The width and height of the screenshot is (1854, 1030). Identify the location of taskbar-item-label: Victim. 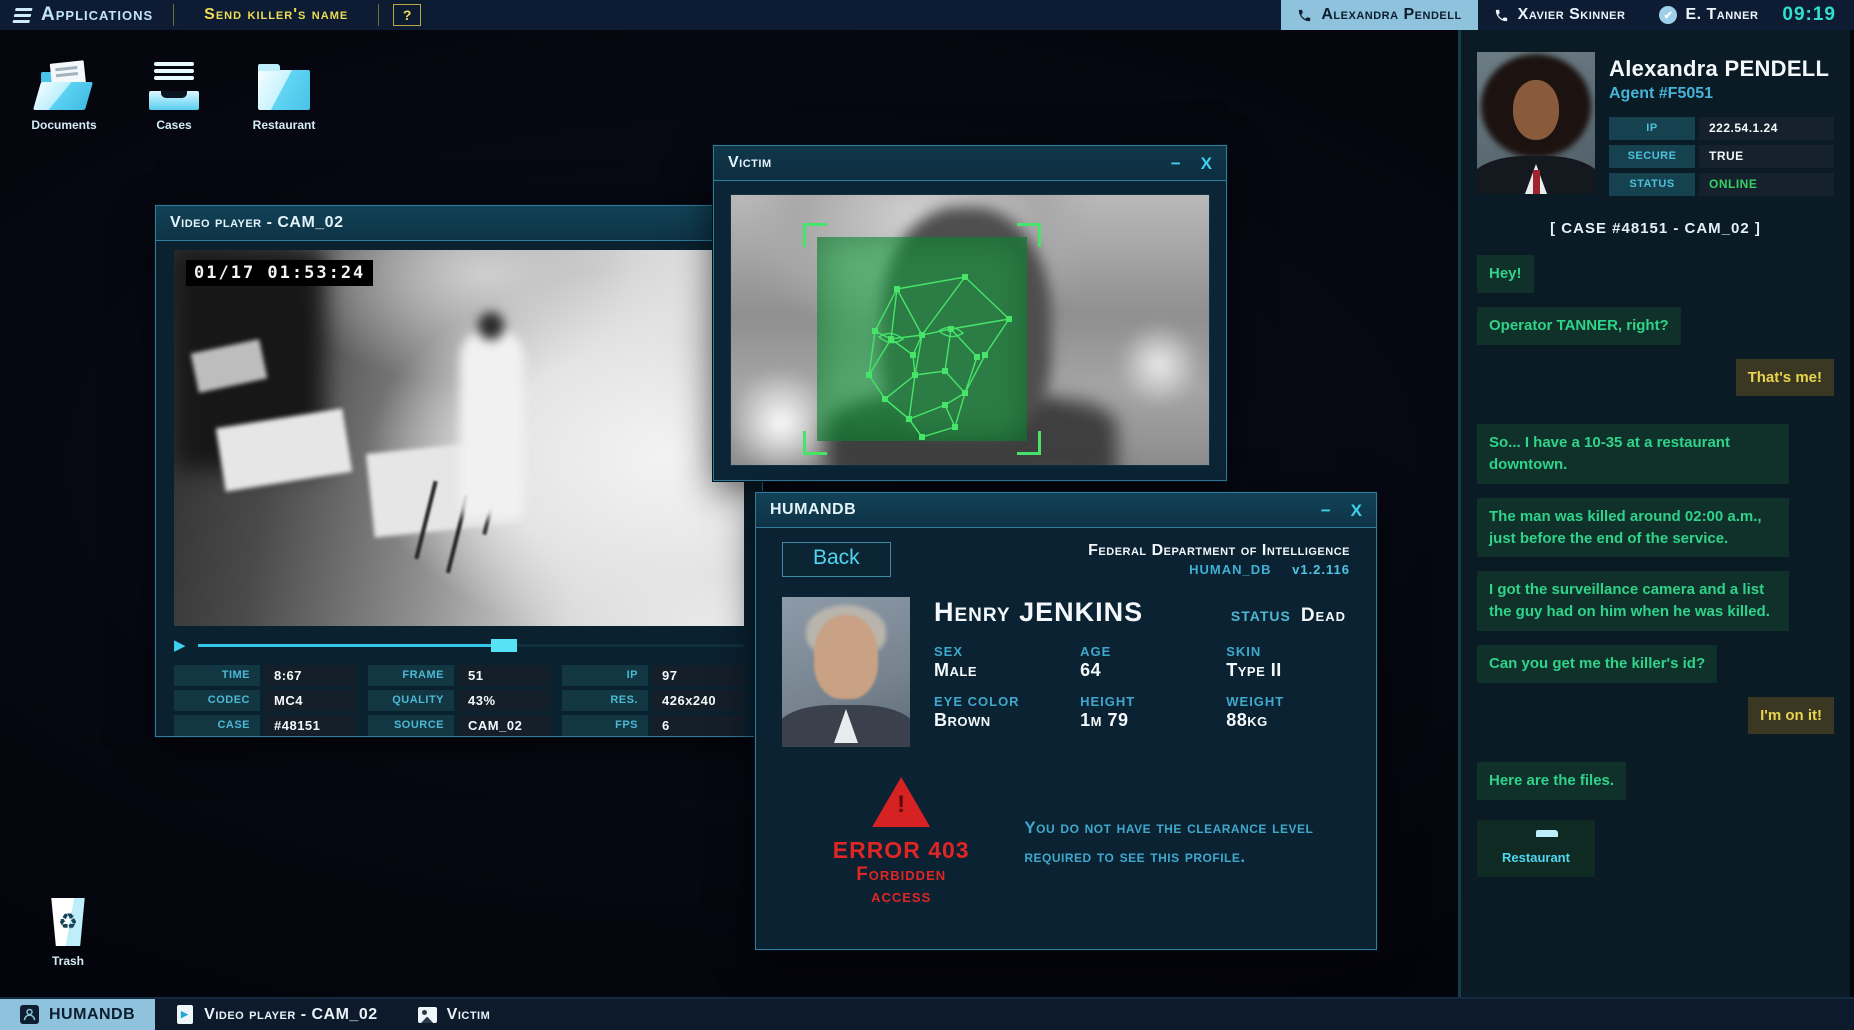
(468, 1014).